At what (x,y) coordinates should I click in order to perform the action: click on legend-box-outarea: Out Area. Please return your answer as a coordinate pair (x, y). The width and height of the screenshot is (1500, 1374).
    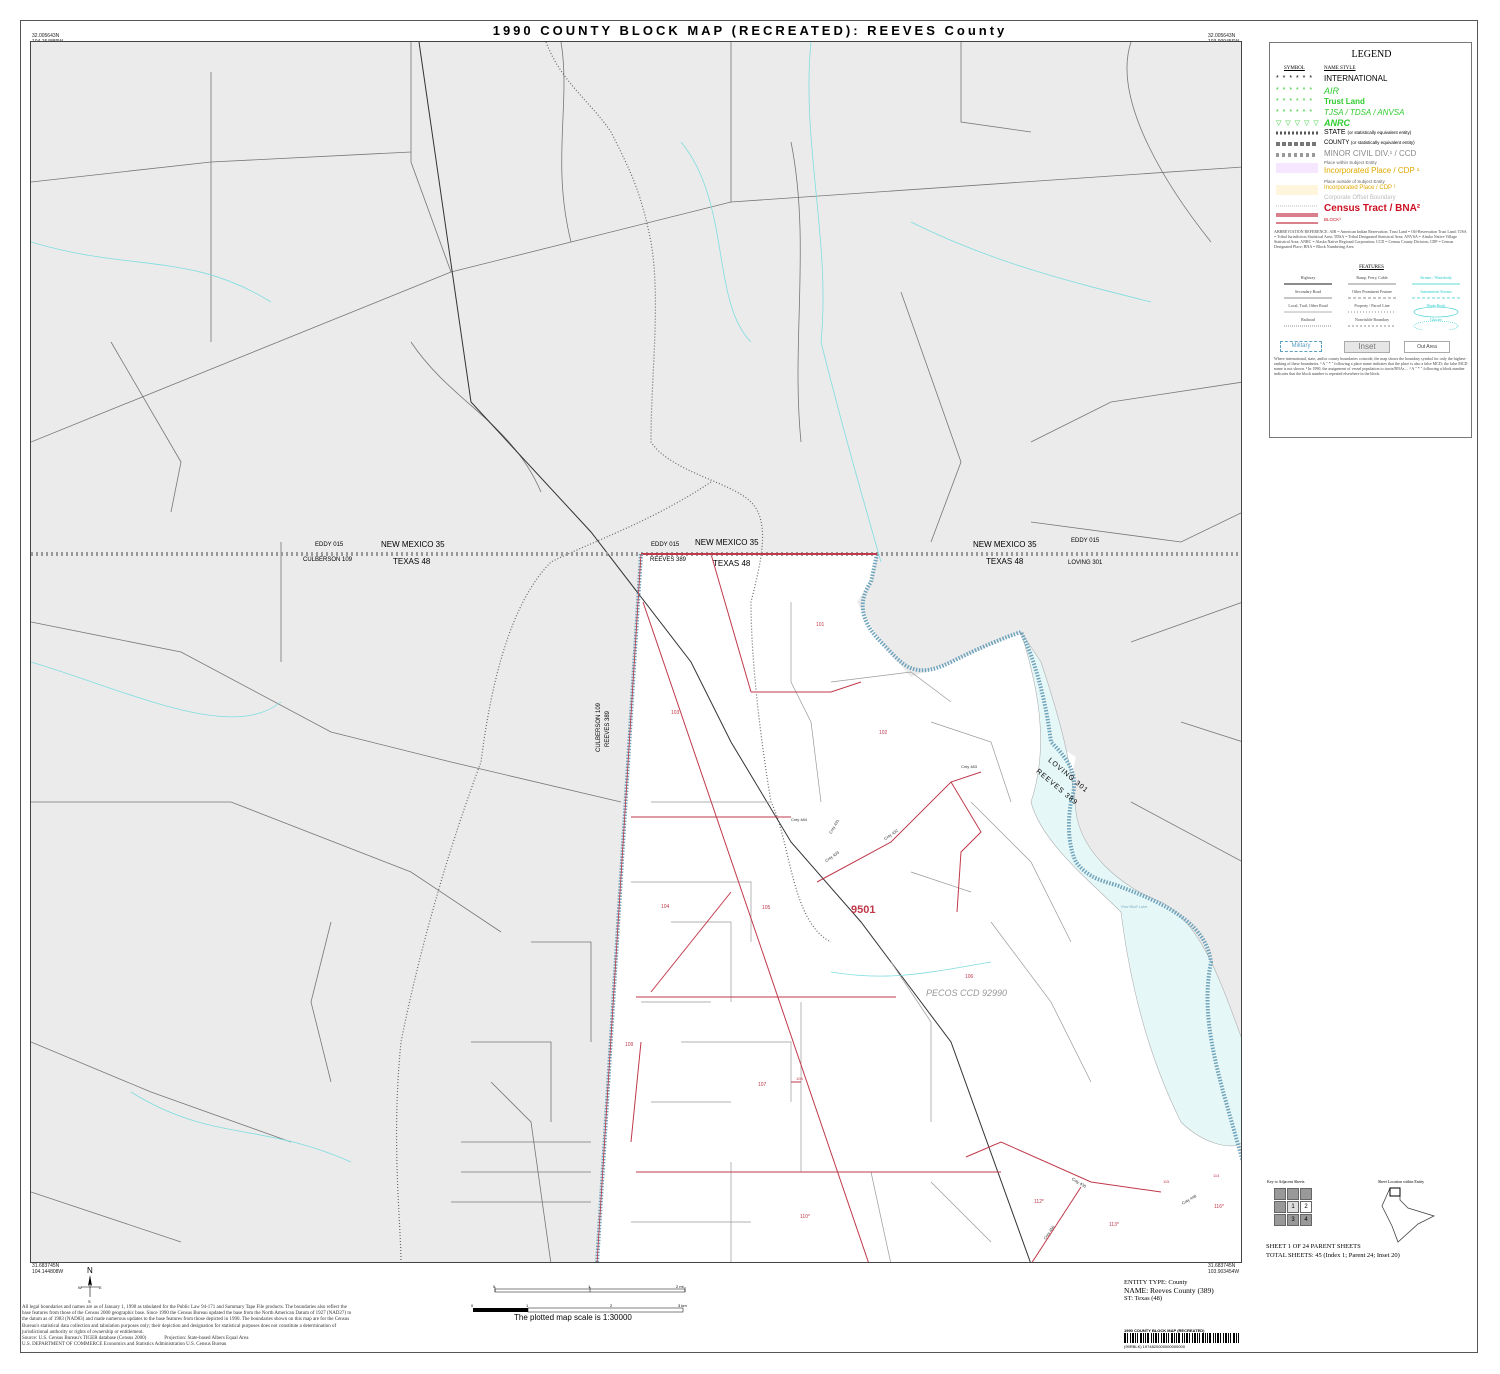
    Looking at the image, I should click on (1427, 347).